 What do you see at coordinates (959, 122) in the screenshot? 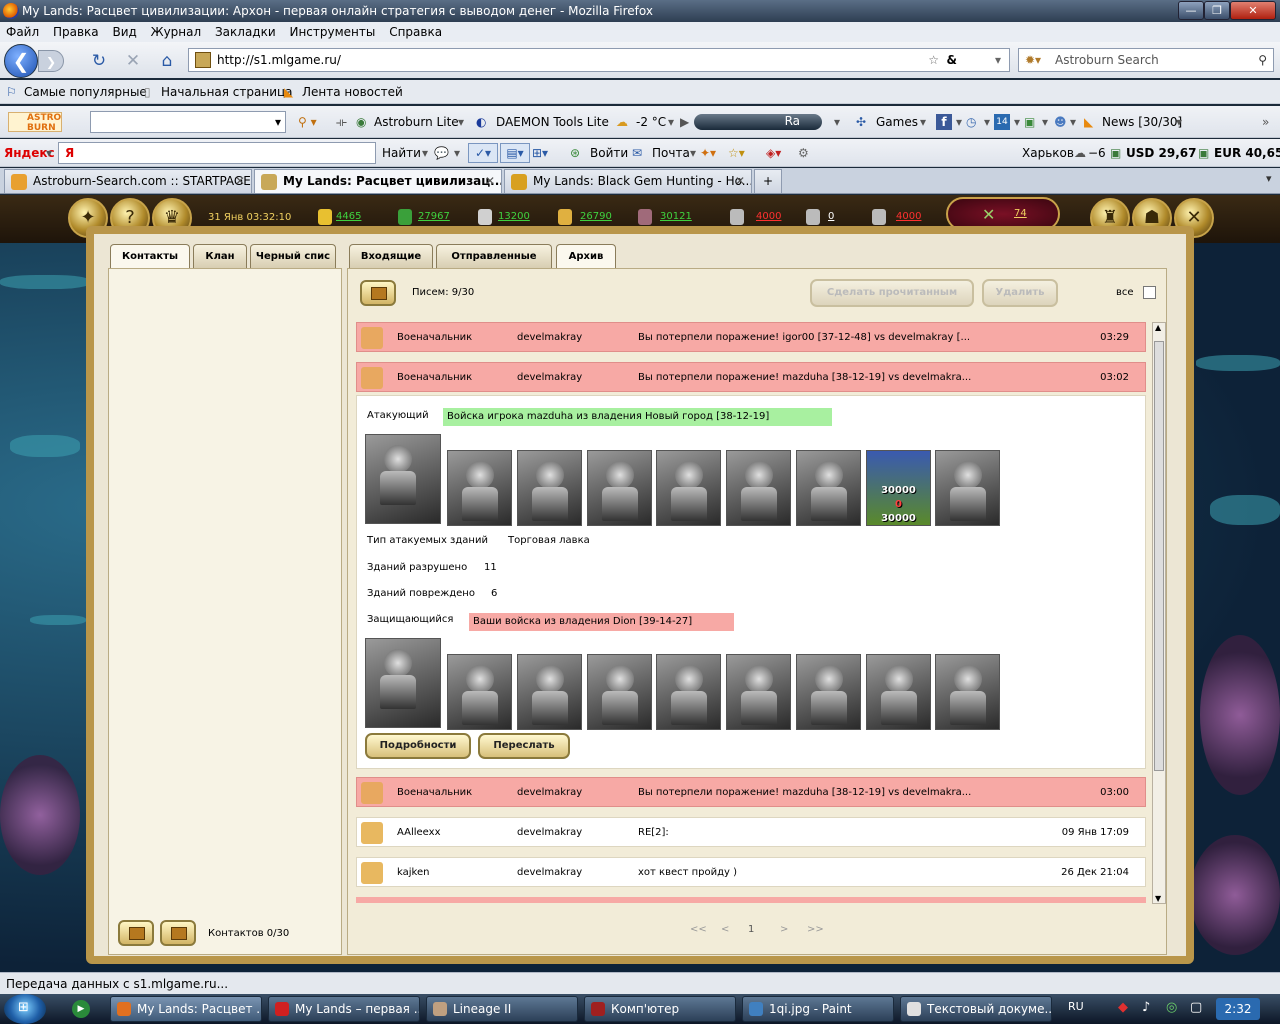
I see `facebook-dropdown-icon: ▾` at bounding box center [959, 122].